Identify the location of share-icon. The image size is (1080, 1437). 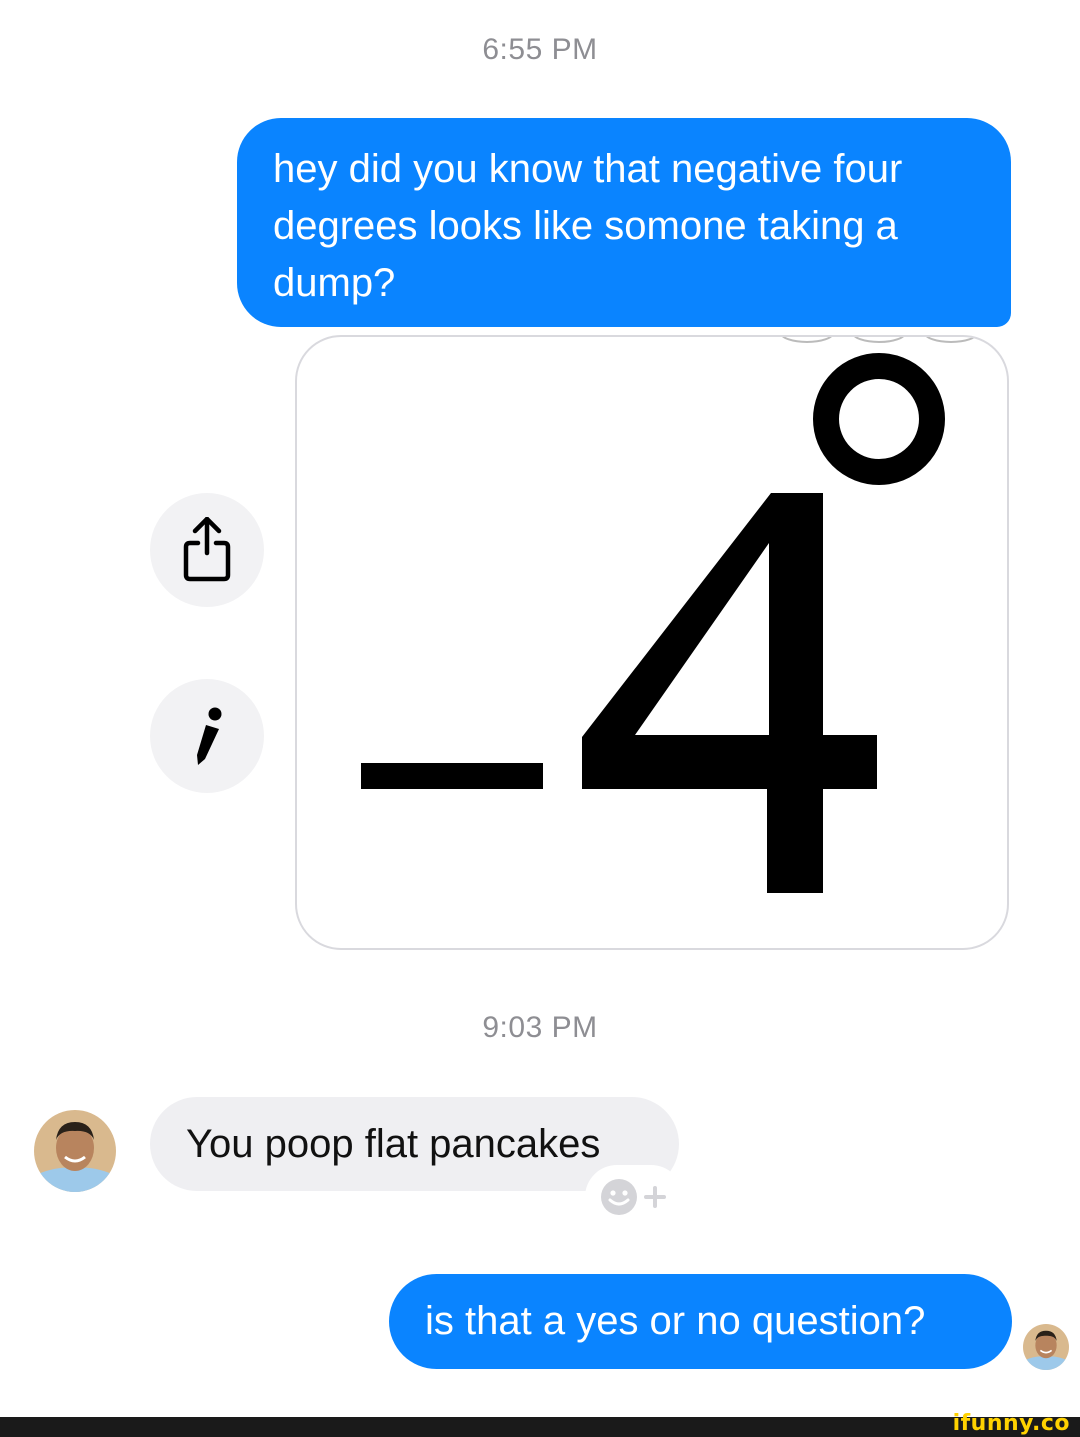
(207, 549).